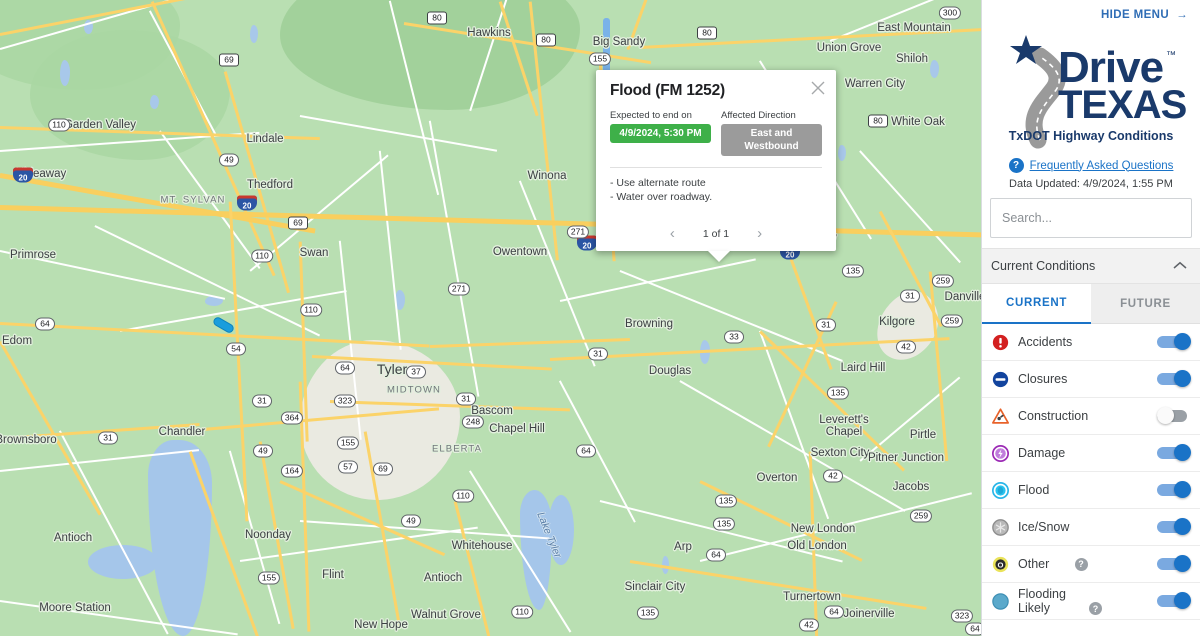  Describe the element at coordinates (1091, 379) in the screenshot. I see `layer-row-closures: Closures` at that location.